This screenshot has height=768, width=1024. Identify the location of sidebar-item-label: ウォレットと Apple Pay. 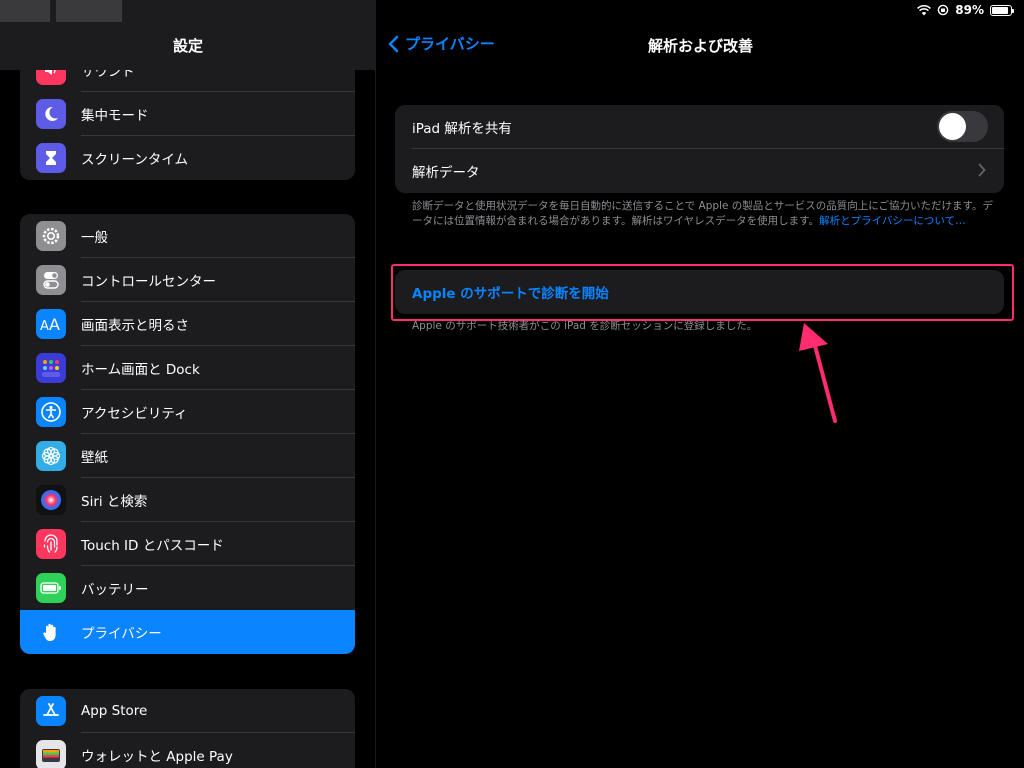
(157, 757).